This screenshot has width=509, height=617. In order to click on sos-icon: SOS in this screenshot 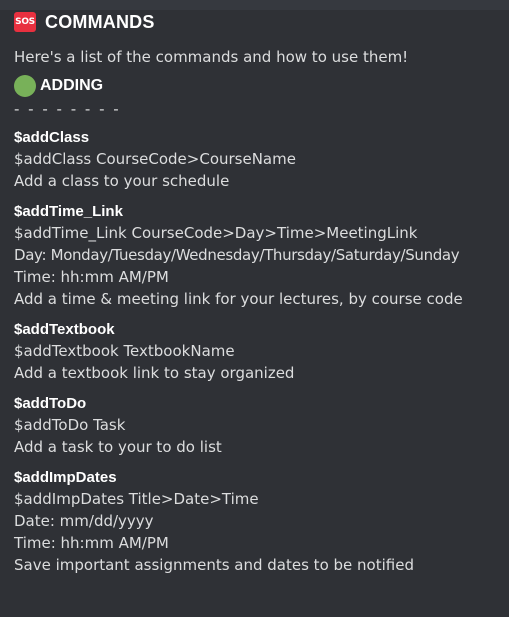, I will do `click(25, 22)`.